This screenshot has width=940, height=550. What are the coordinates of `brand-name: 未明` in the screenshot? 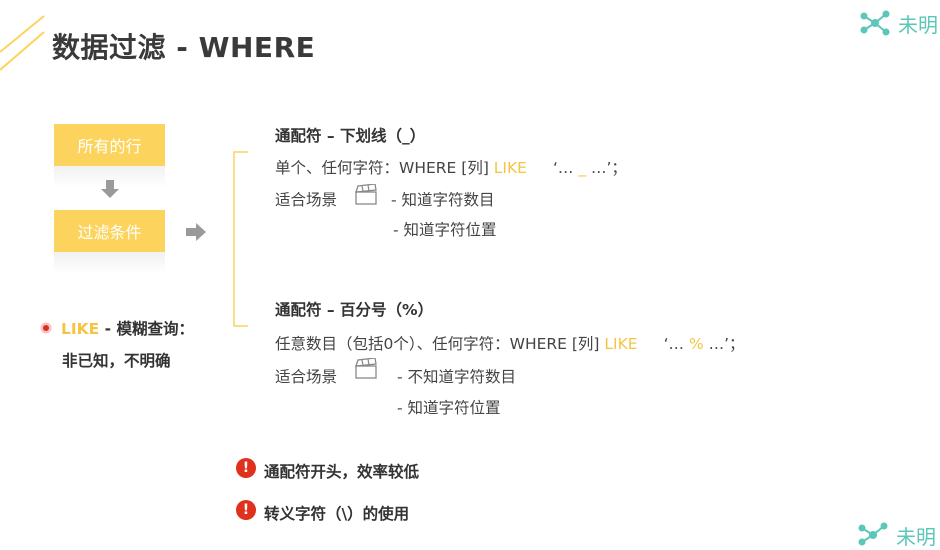 It's located at (918, 24).